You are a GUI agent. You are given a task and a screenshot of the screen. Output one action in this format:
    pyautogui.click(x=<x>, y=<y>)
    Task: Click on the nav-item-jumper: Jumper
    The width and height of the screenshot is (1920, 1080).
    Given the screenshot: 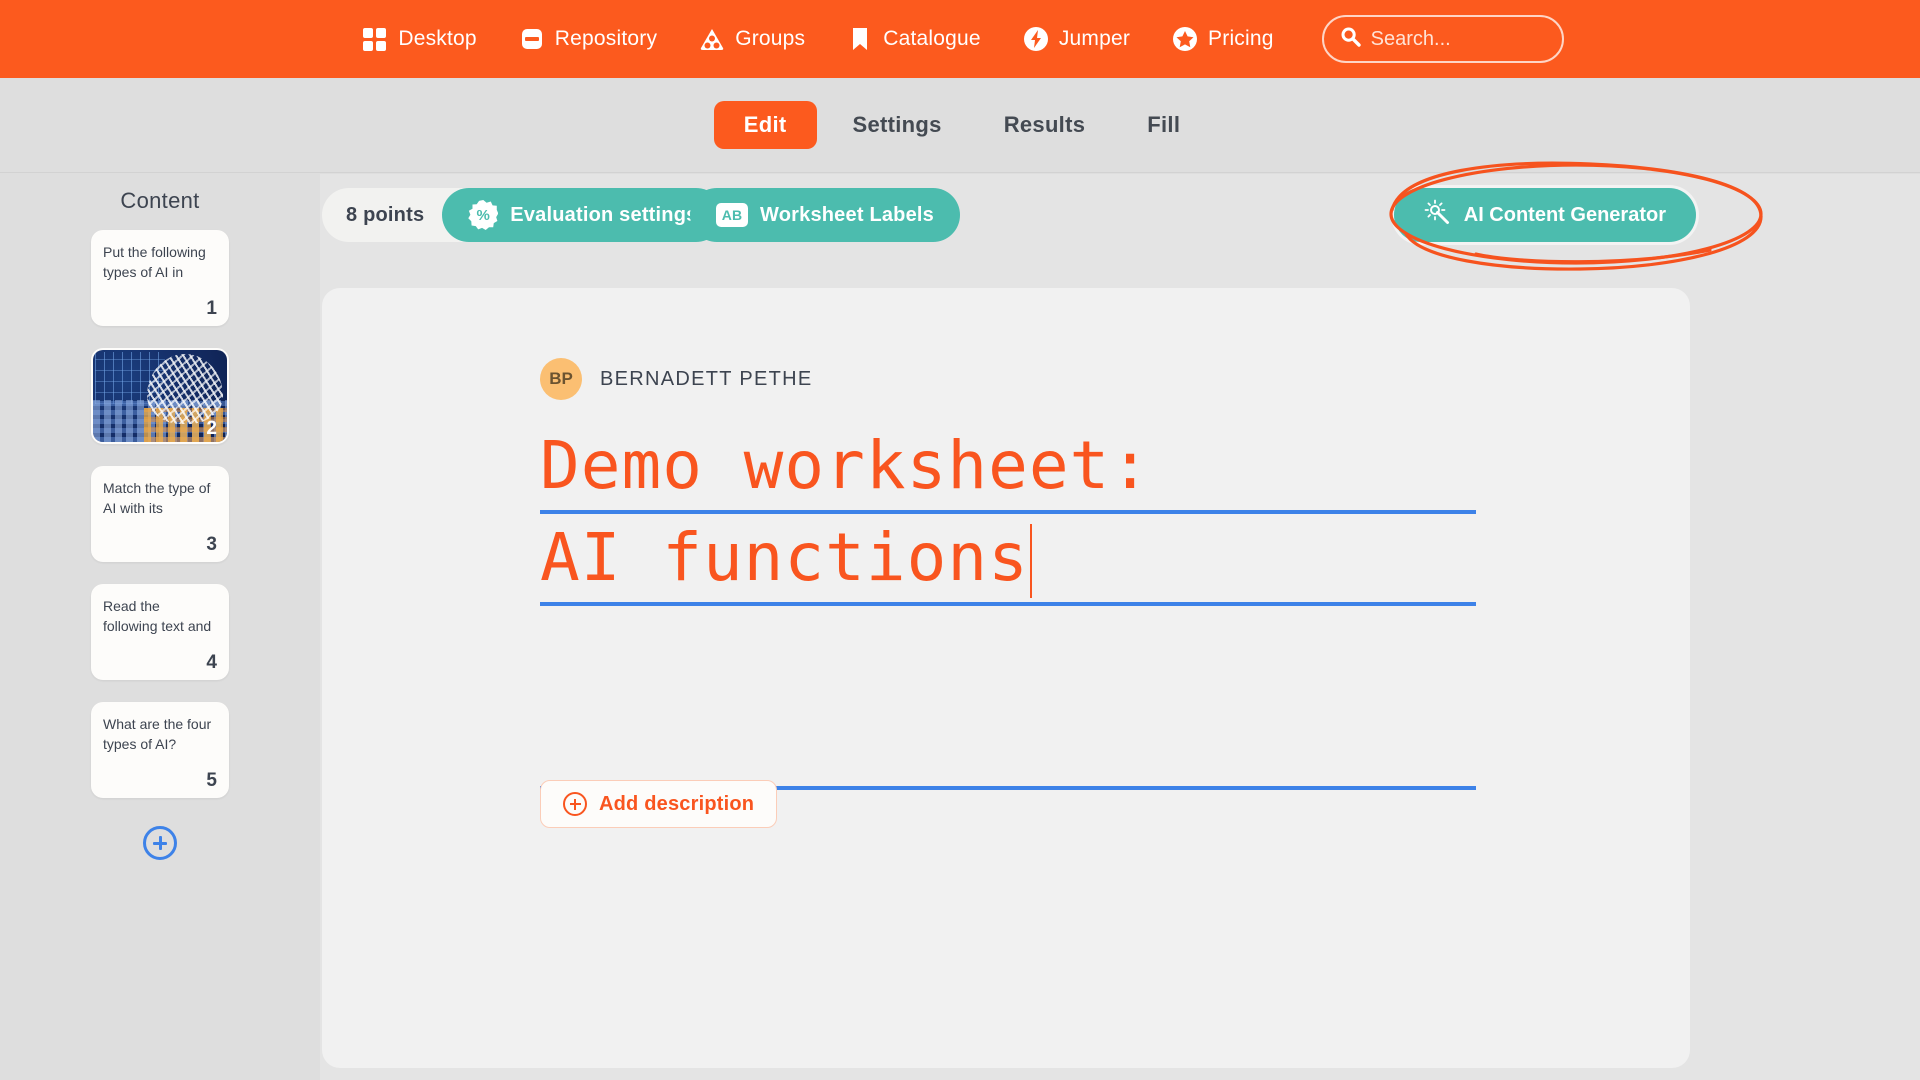 What is the action you would take?
    pyautogui.click(x=1076, y=39)
    